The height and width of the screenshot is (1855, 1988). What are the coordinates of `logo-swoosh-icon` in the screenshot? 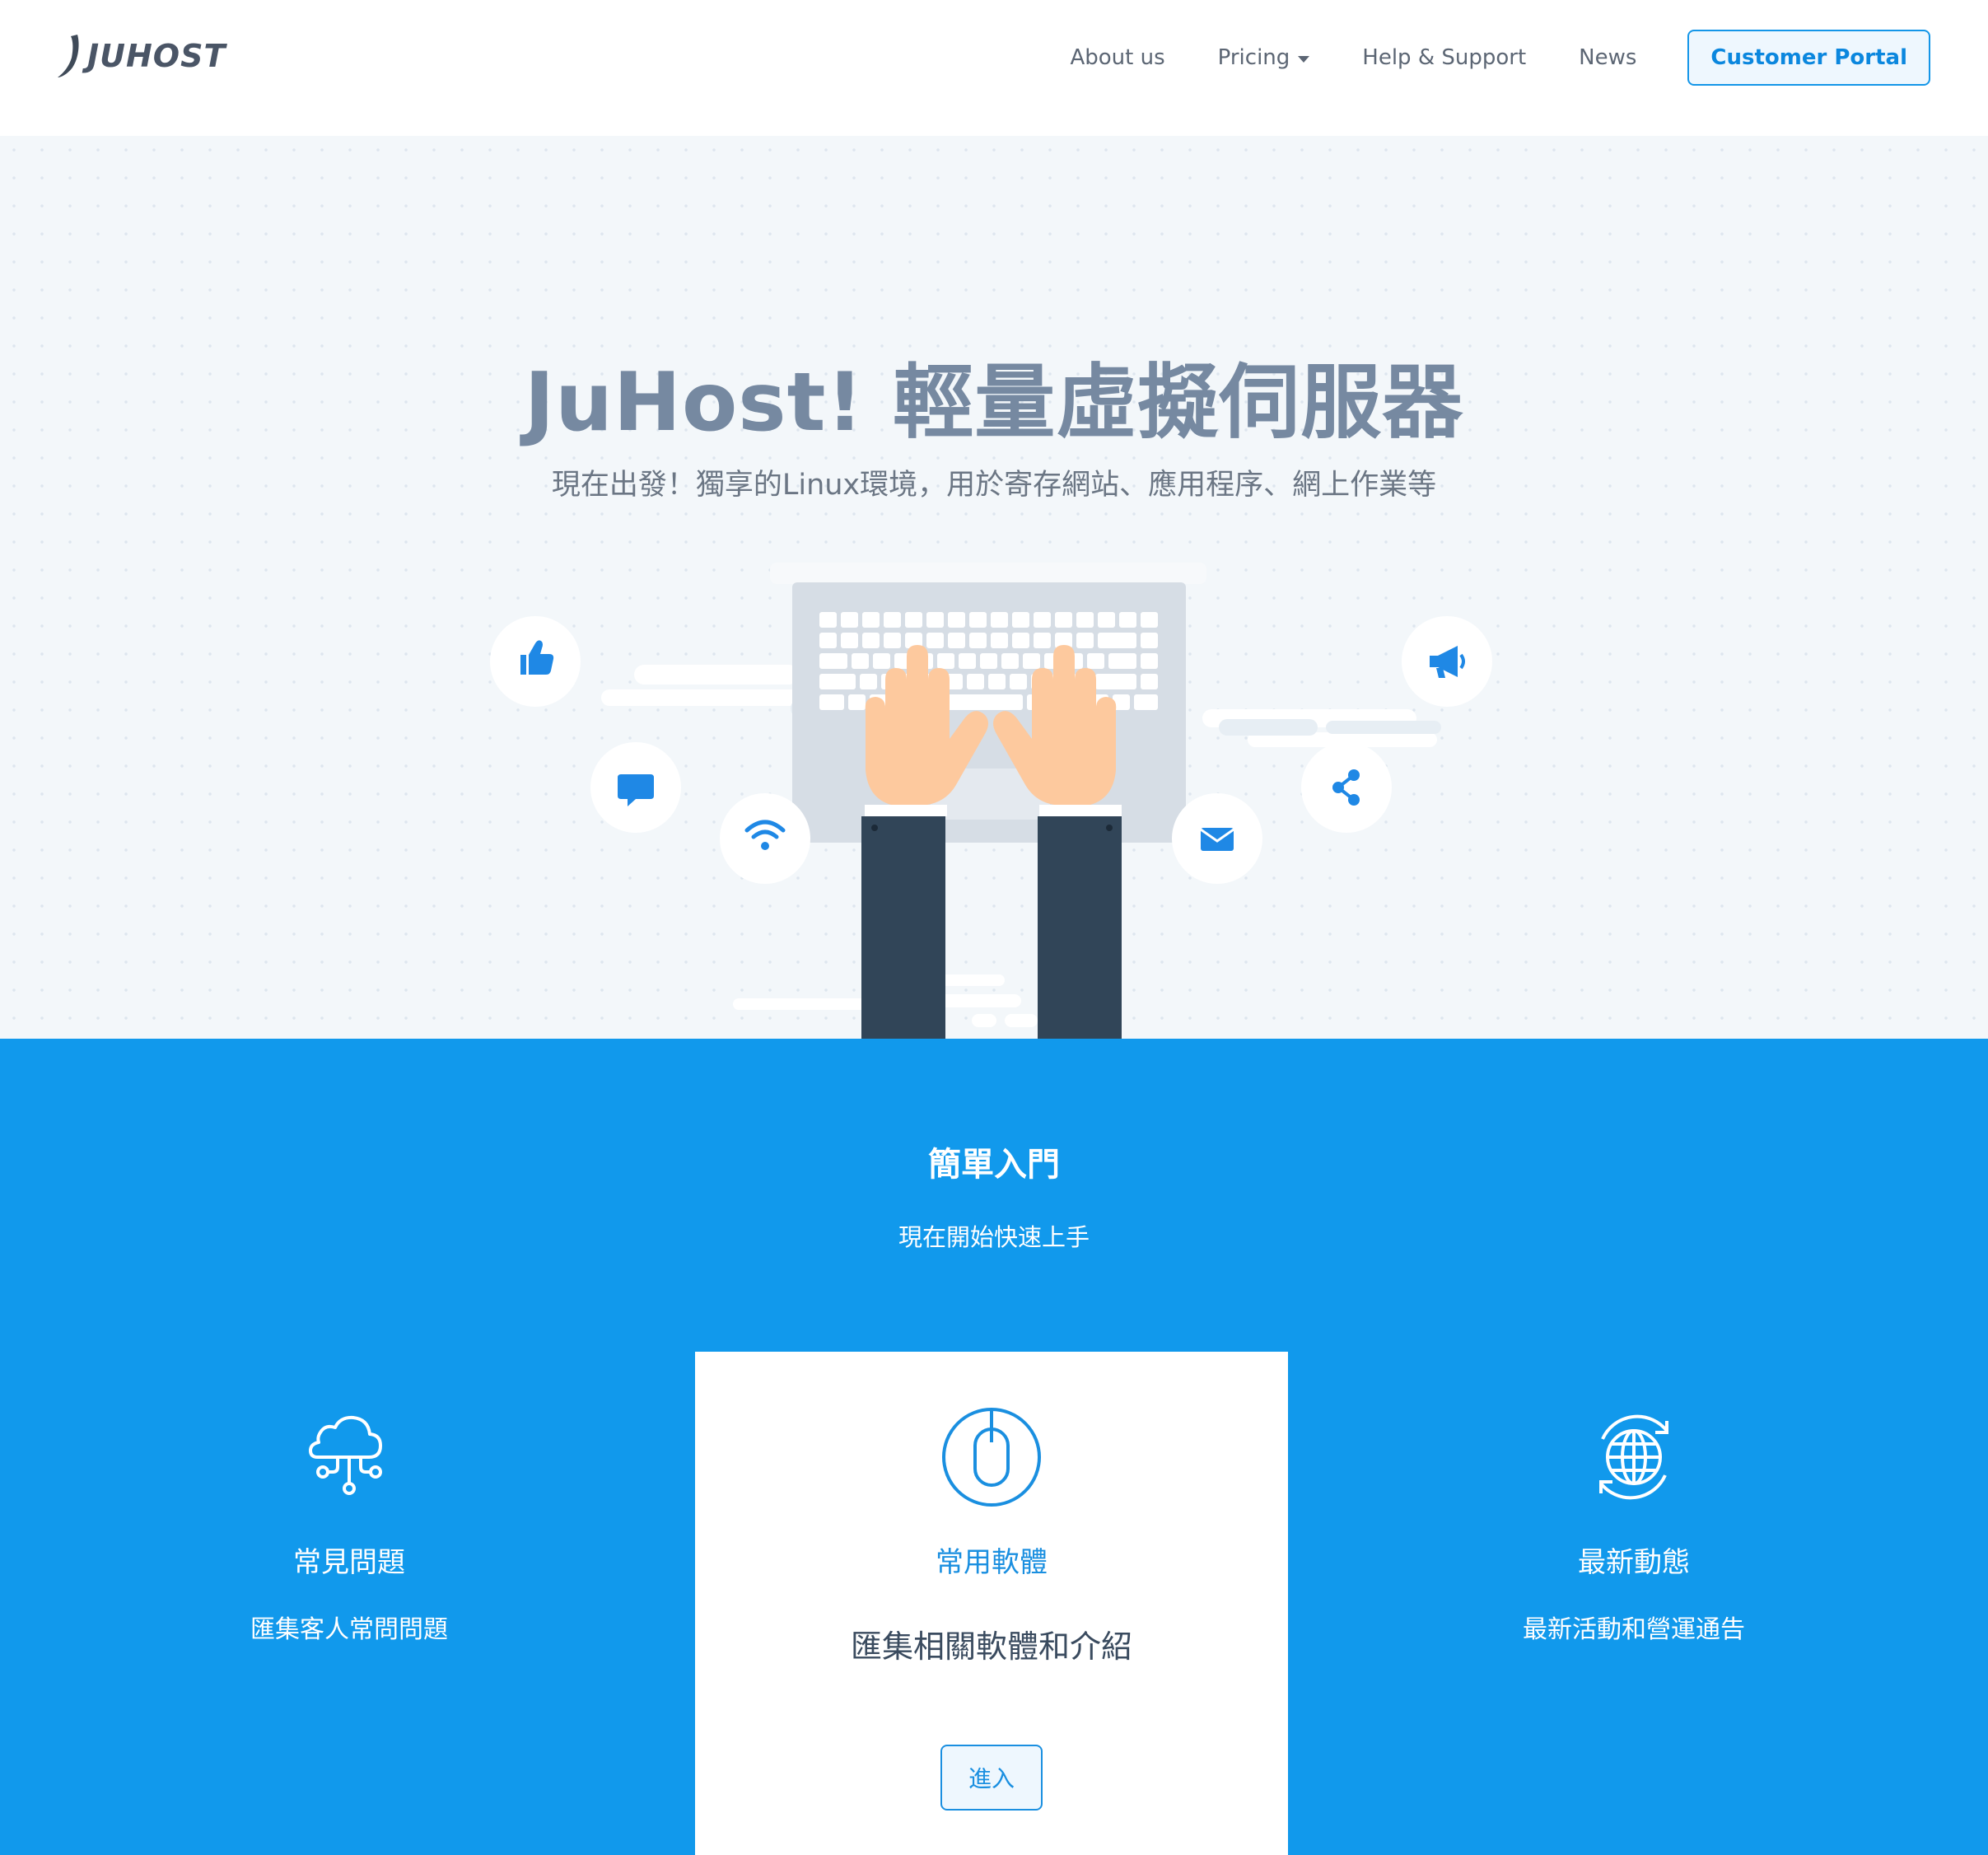 It's located at (68, 56).